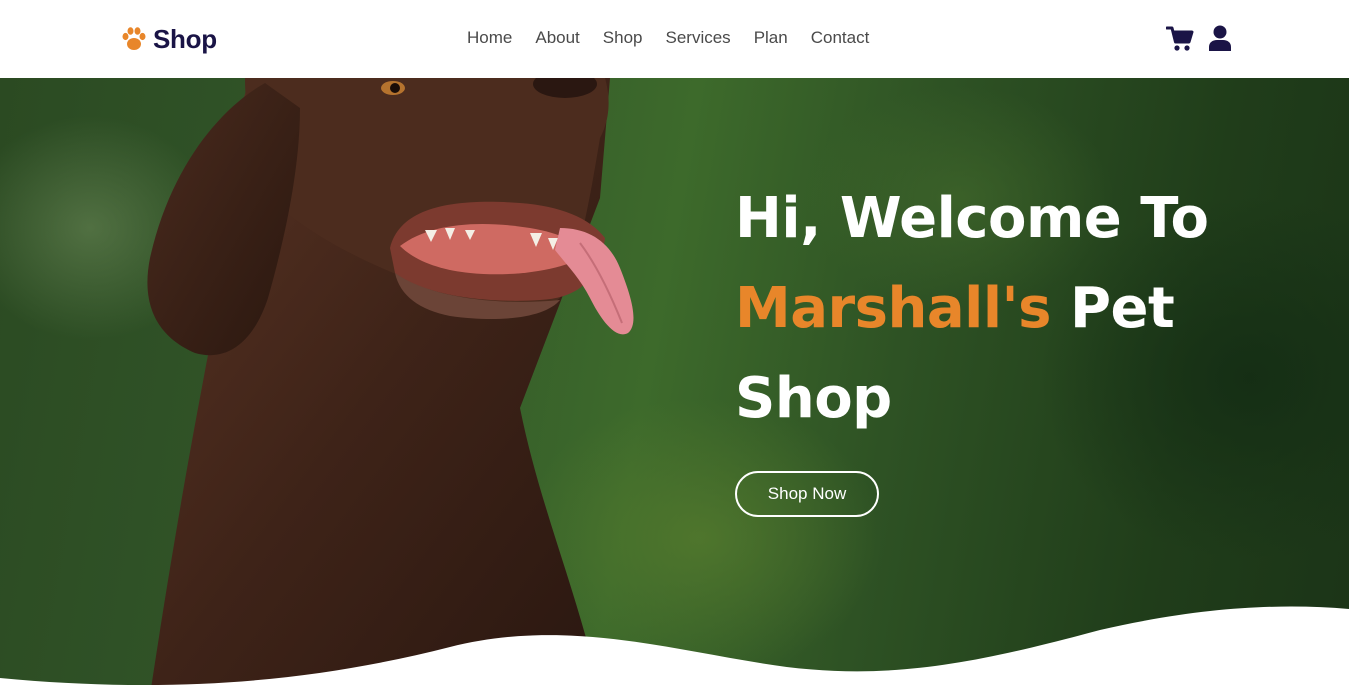 The height and width of the screenshot is (695, 1349). What do you see at coordinates (807, 494) in the screenshot?
I see `shop-now-button: Shop Now` at bounding box center [807, 494].